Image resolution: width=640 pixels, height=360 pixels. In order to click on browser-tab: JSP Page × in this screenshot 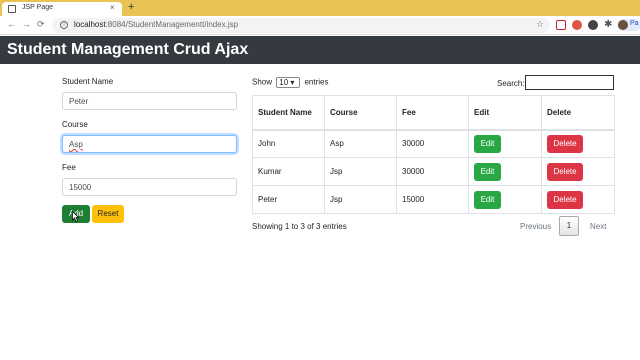, I will do `click(62, 9)`.